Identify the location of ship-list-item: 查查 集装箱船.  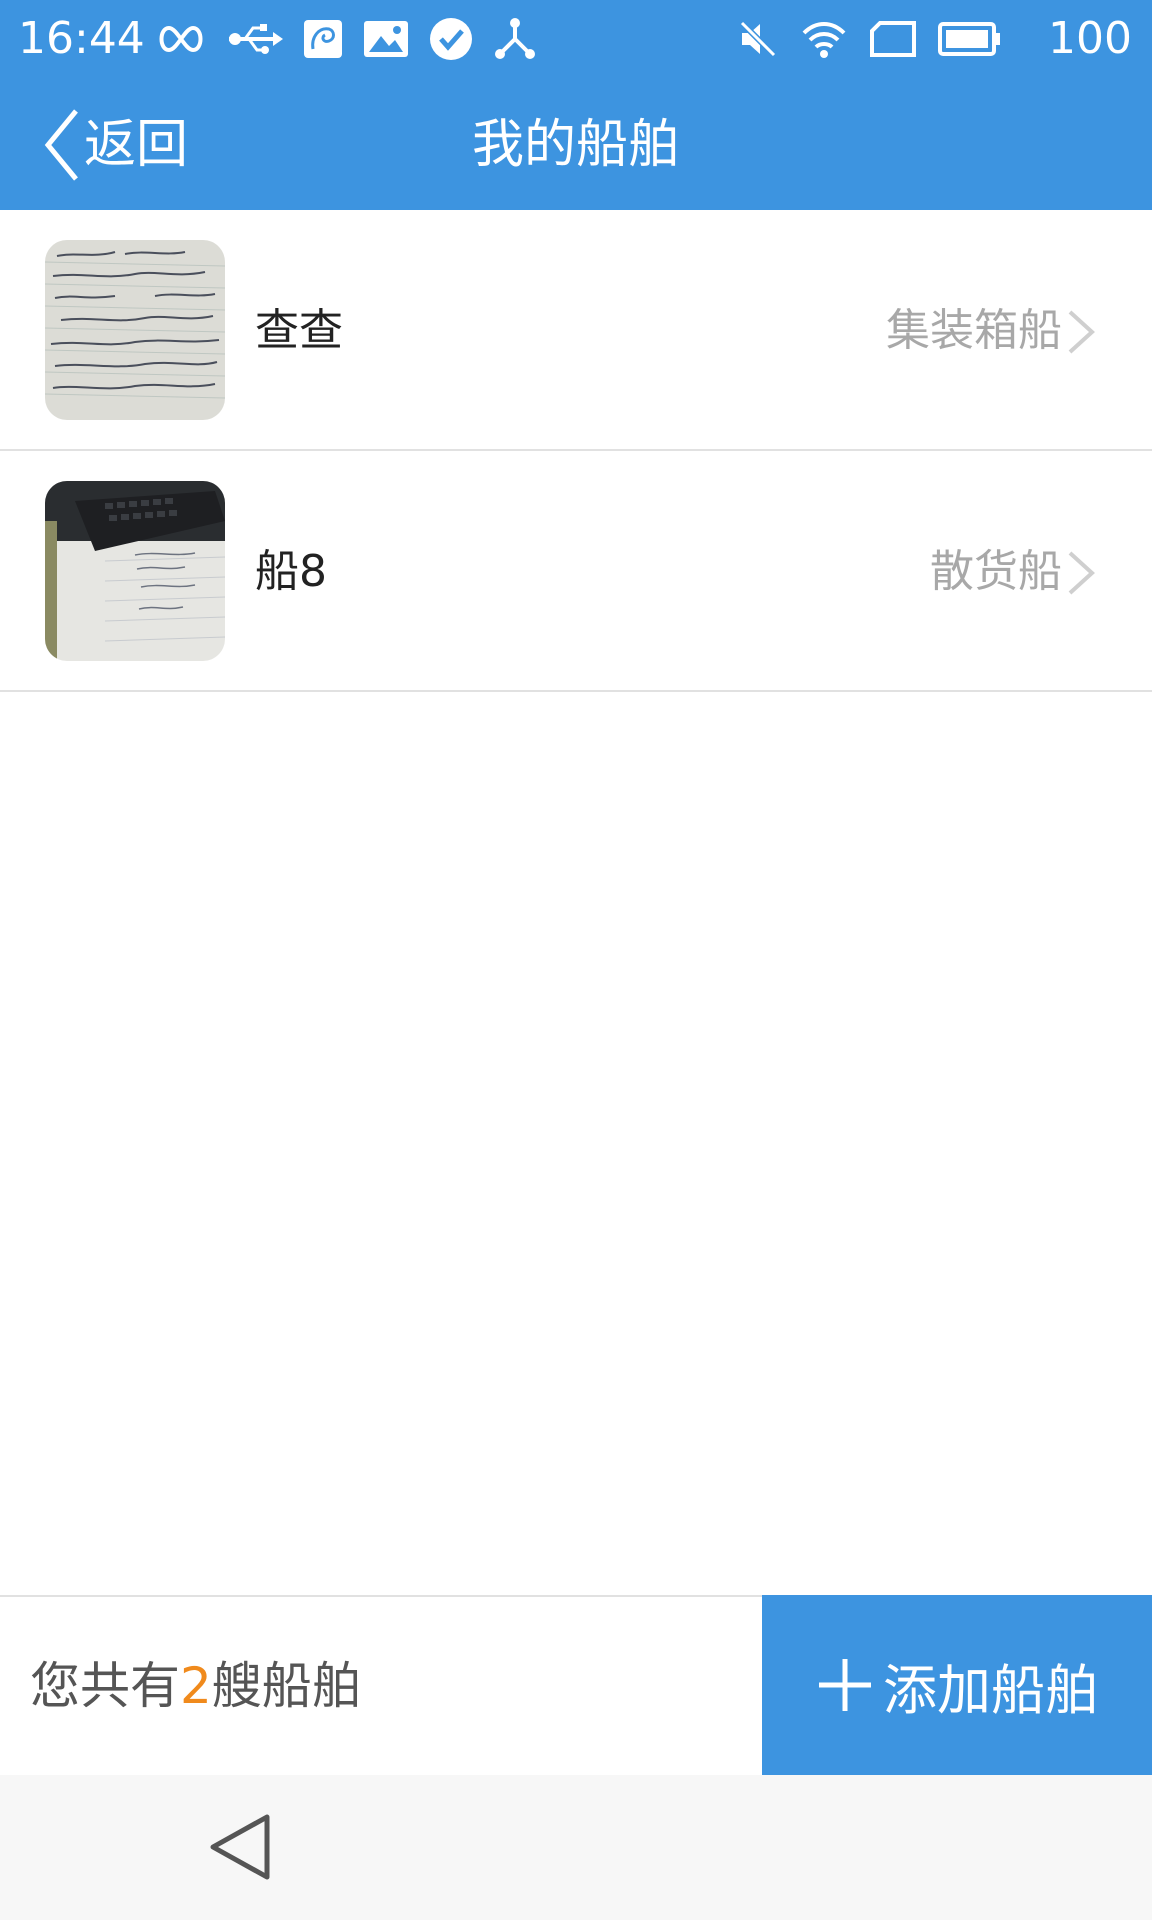
(576, 330).